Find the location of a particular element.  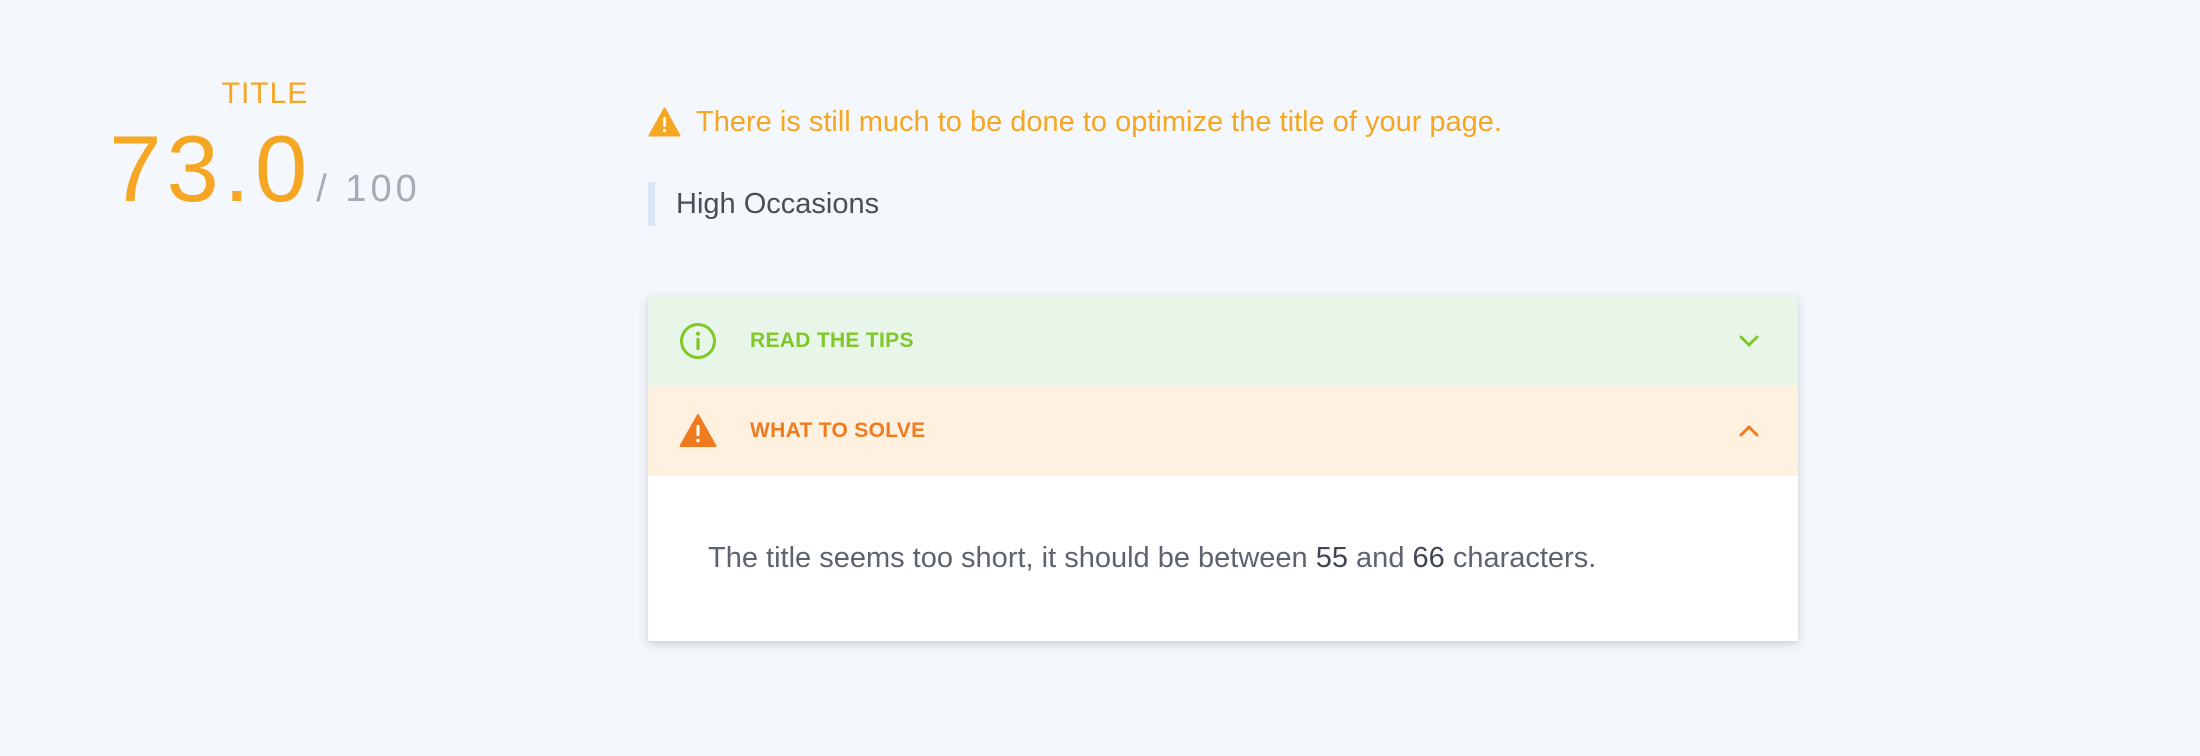

info-circle-icon is located at coordinates (698, 341).